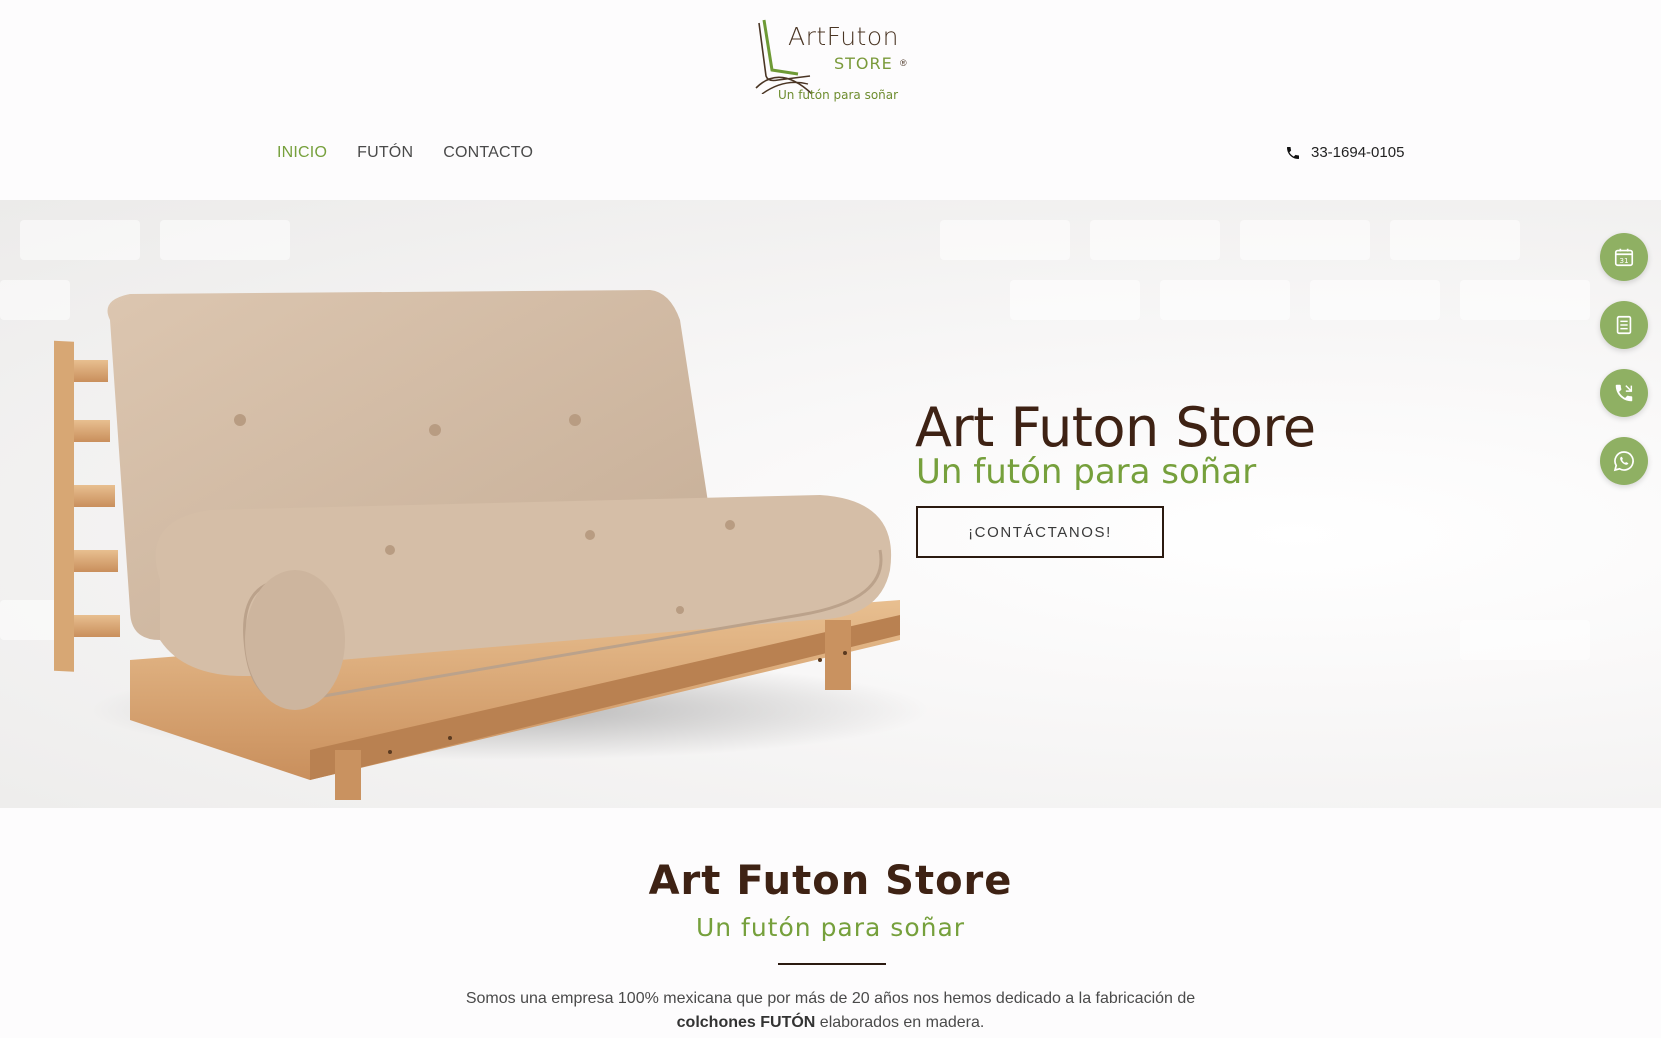 The height and width of the screenshot is (1038, 1661). Describe the element at coordinates (843, 36) in the screenshot. I see `logo-wordmark: ArtFuton` at that location.